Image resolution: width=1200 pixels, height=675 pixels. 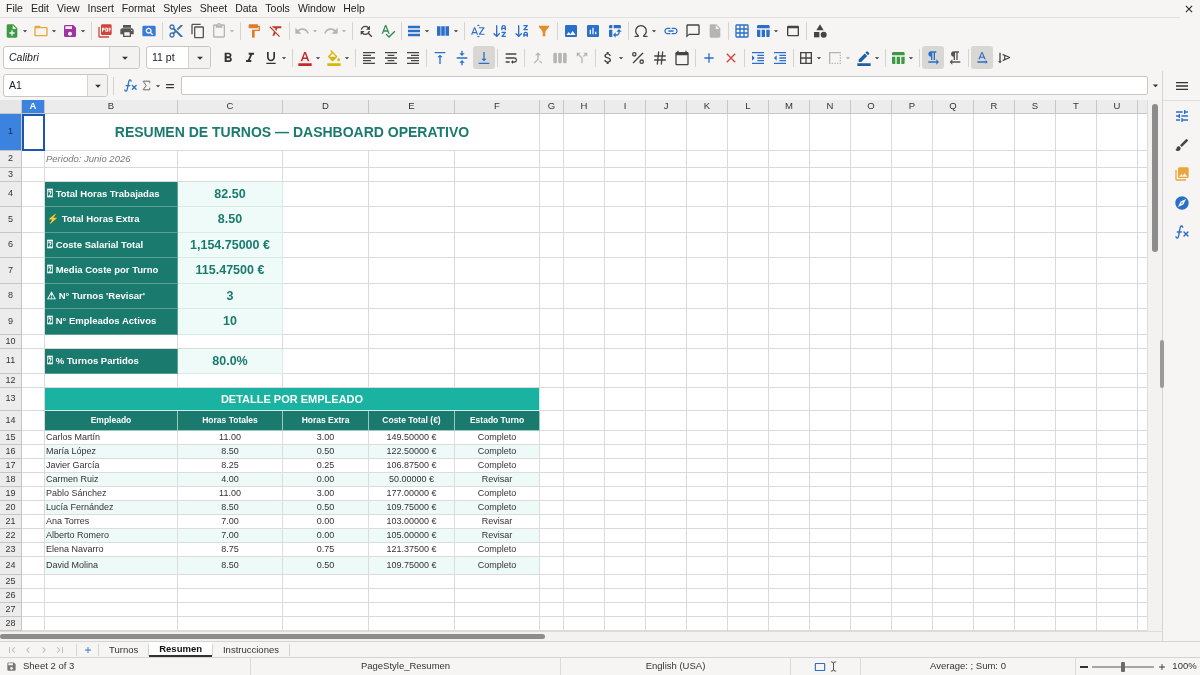 What do you see at coordinates (830, 107) in the screenshot?
I see `column-header: N` at bounding box center [830, 107].